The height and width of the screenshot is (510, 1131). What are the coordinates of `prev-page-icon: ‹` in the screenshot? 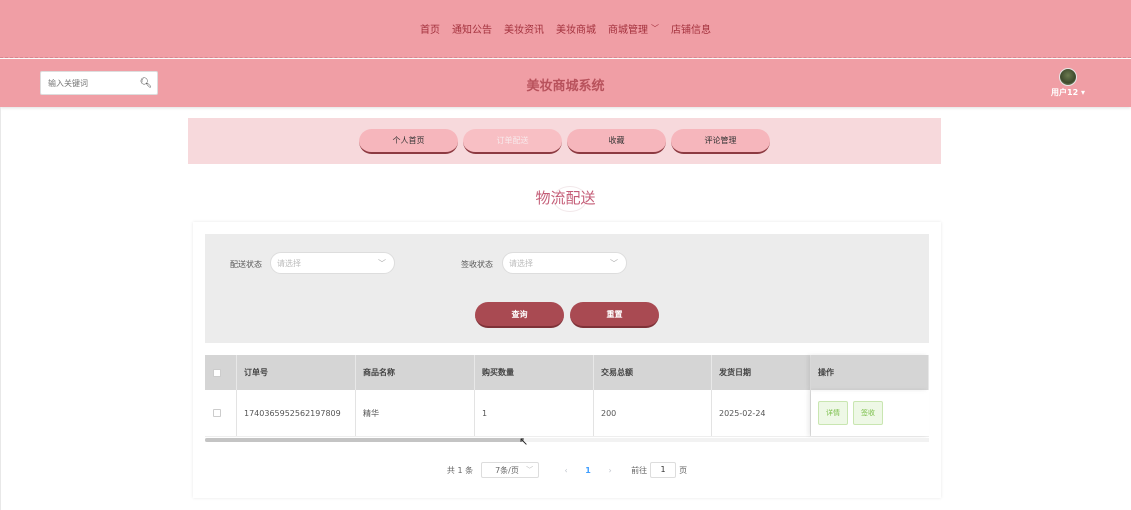 It's located at (566, 470).